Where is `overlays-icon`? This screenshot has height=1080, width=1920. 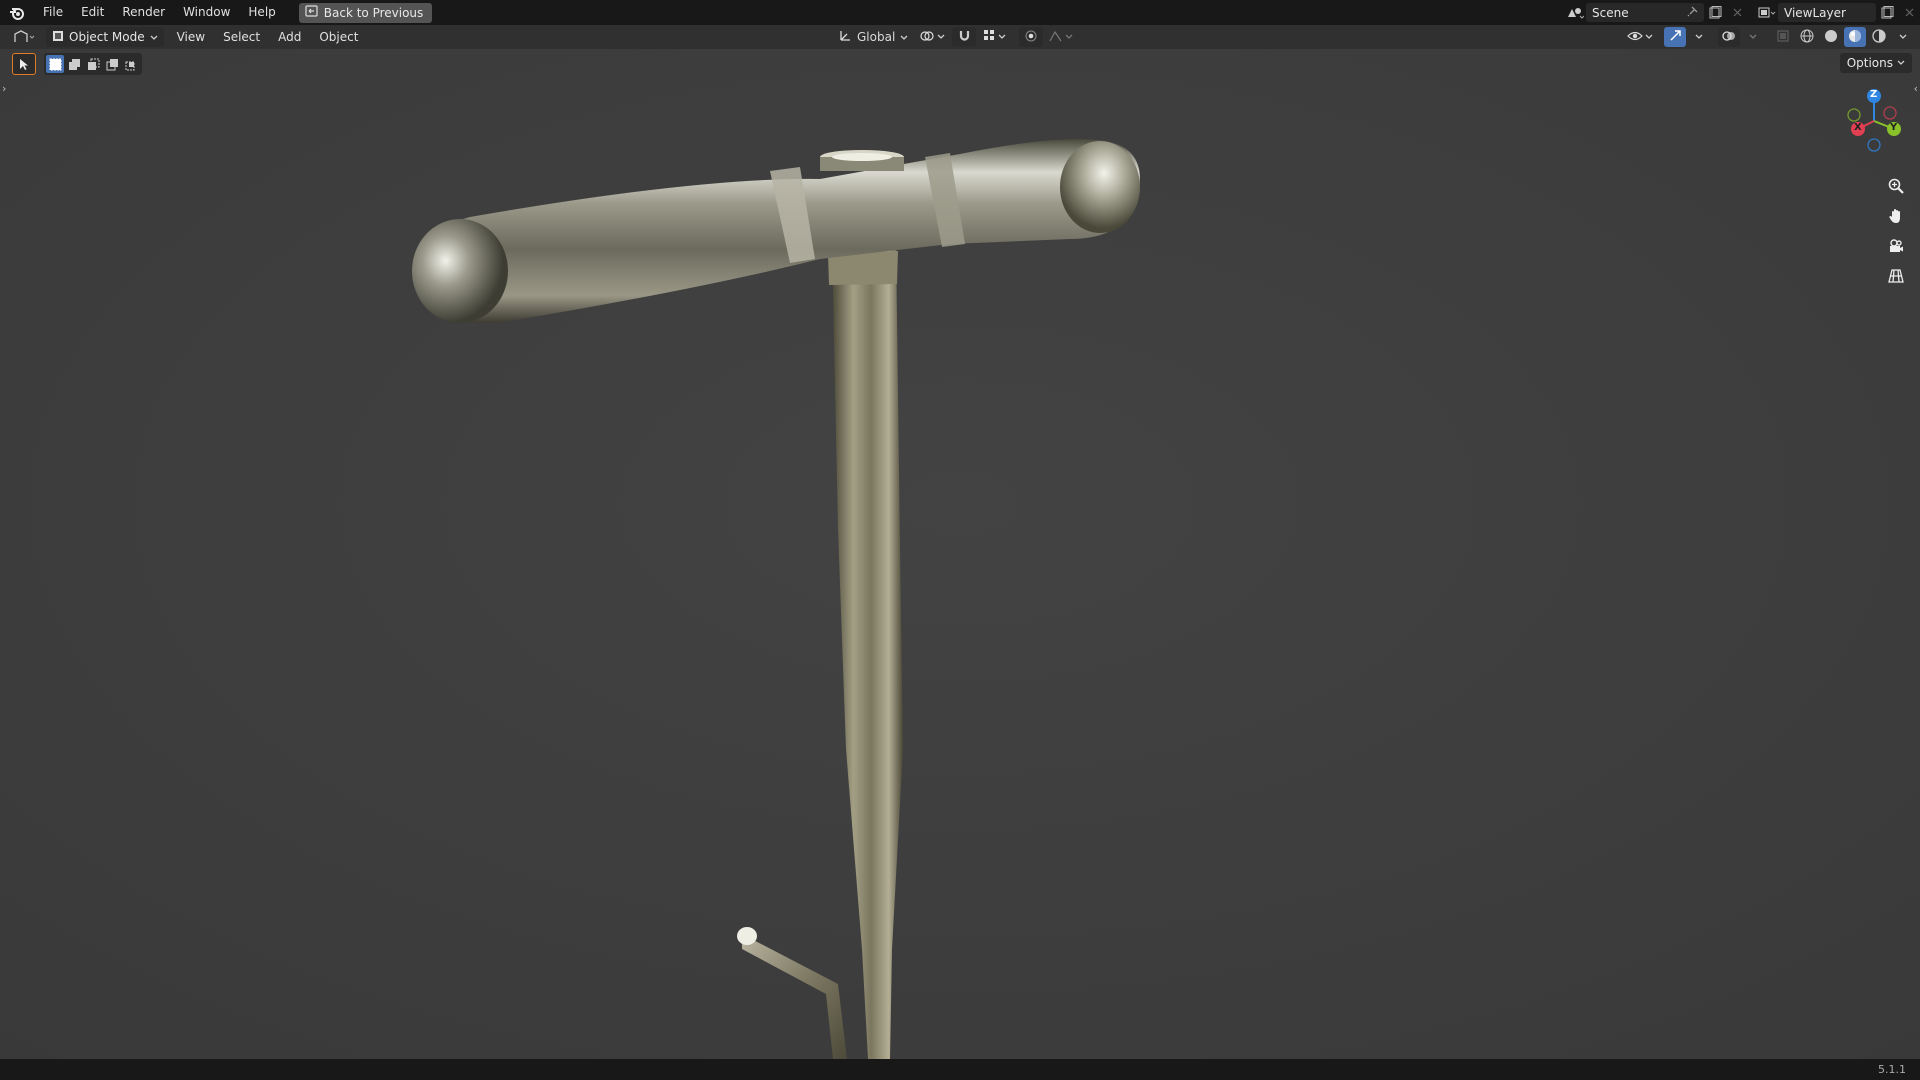
overlays-icon is located at coordinates (1729, 37).